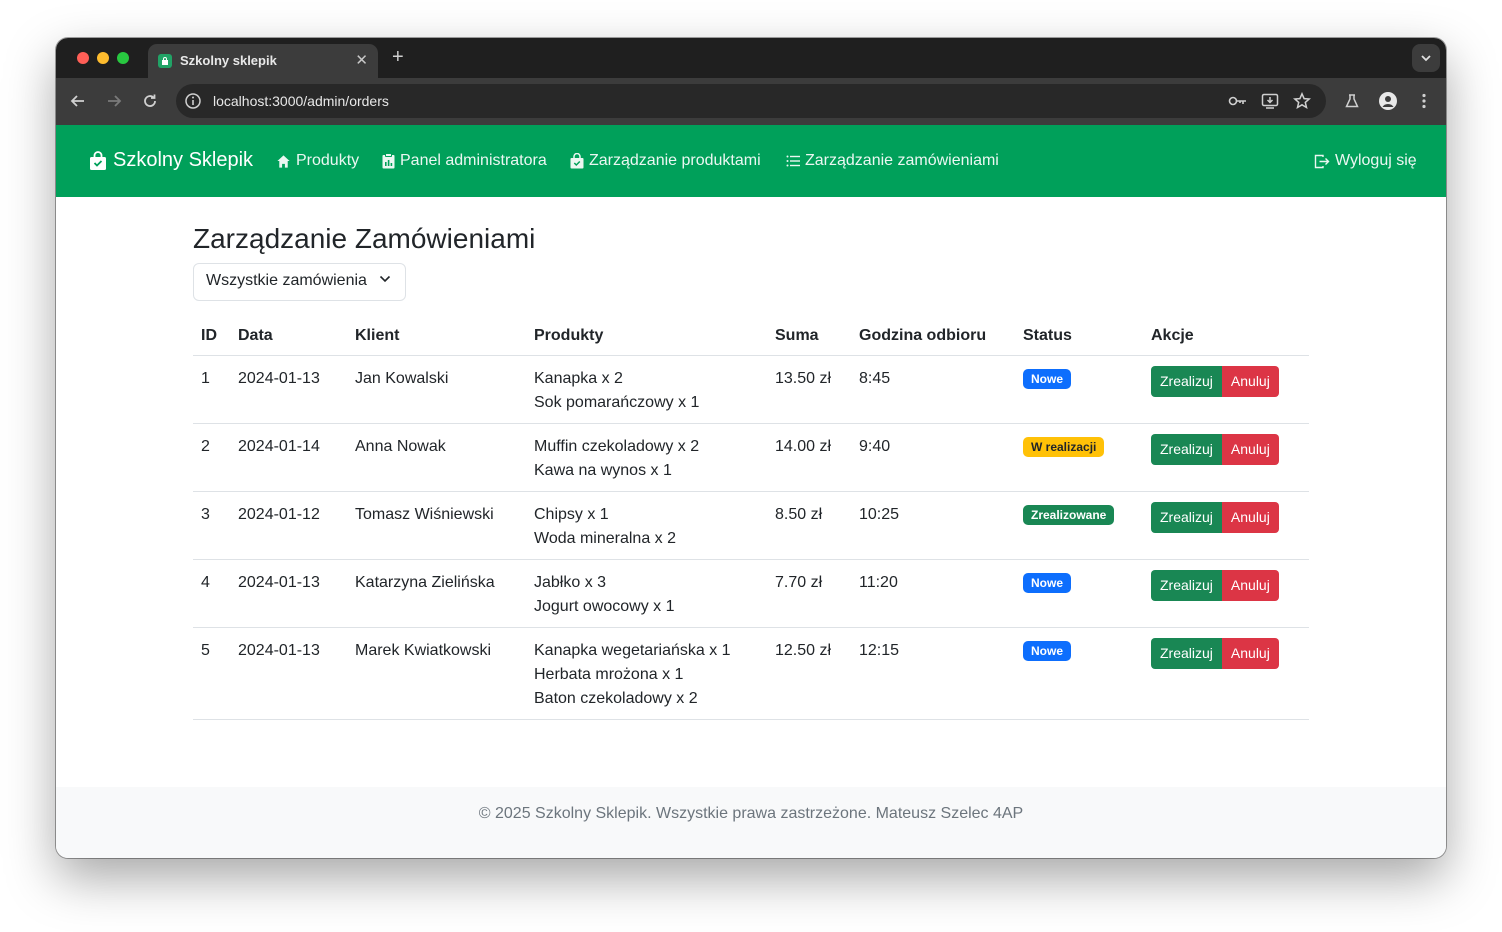 The height and width of the screenshot is (932, 1502). I want to click on new-tab-plus-icon: +, so click(398, 57).